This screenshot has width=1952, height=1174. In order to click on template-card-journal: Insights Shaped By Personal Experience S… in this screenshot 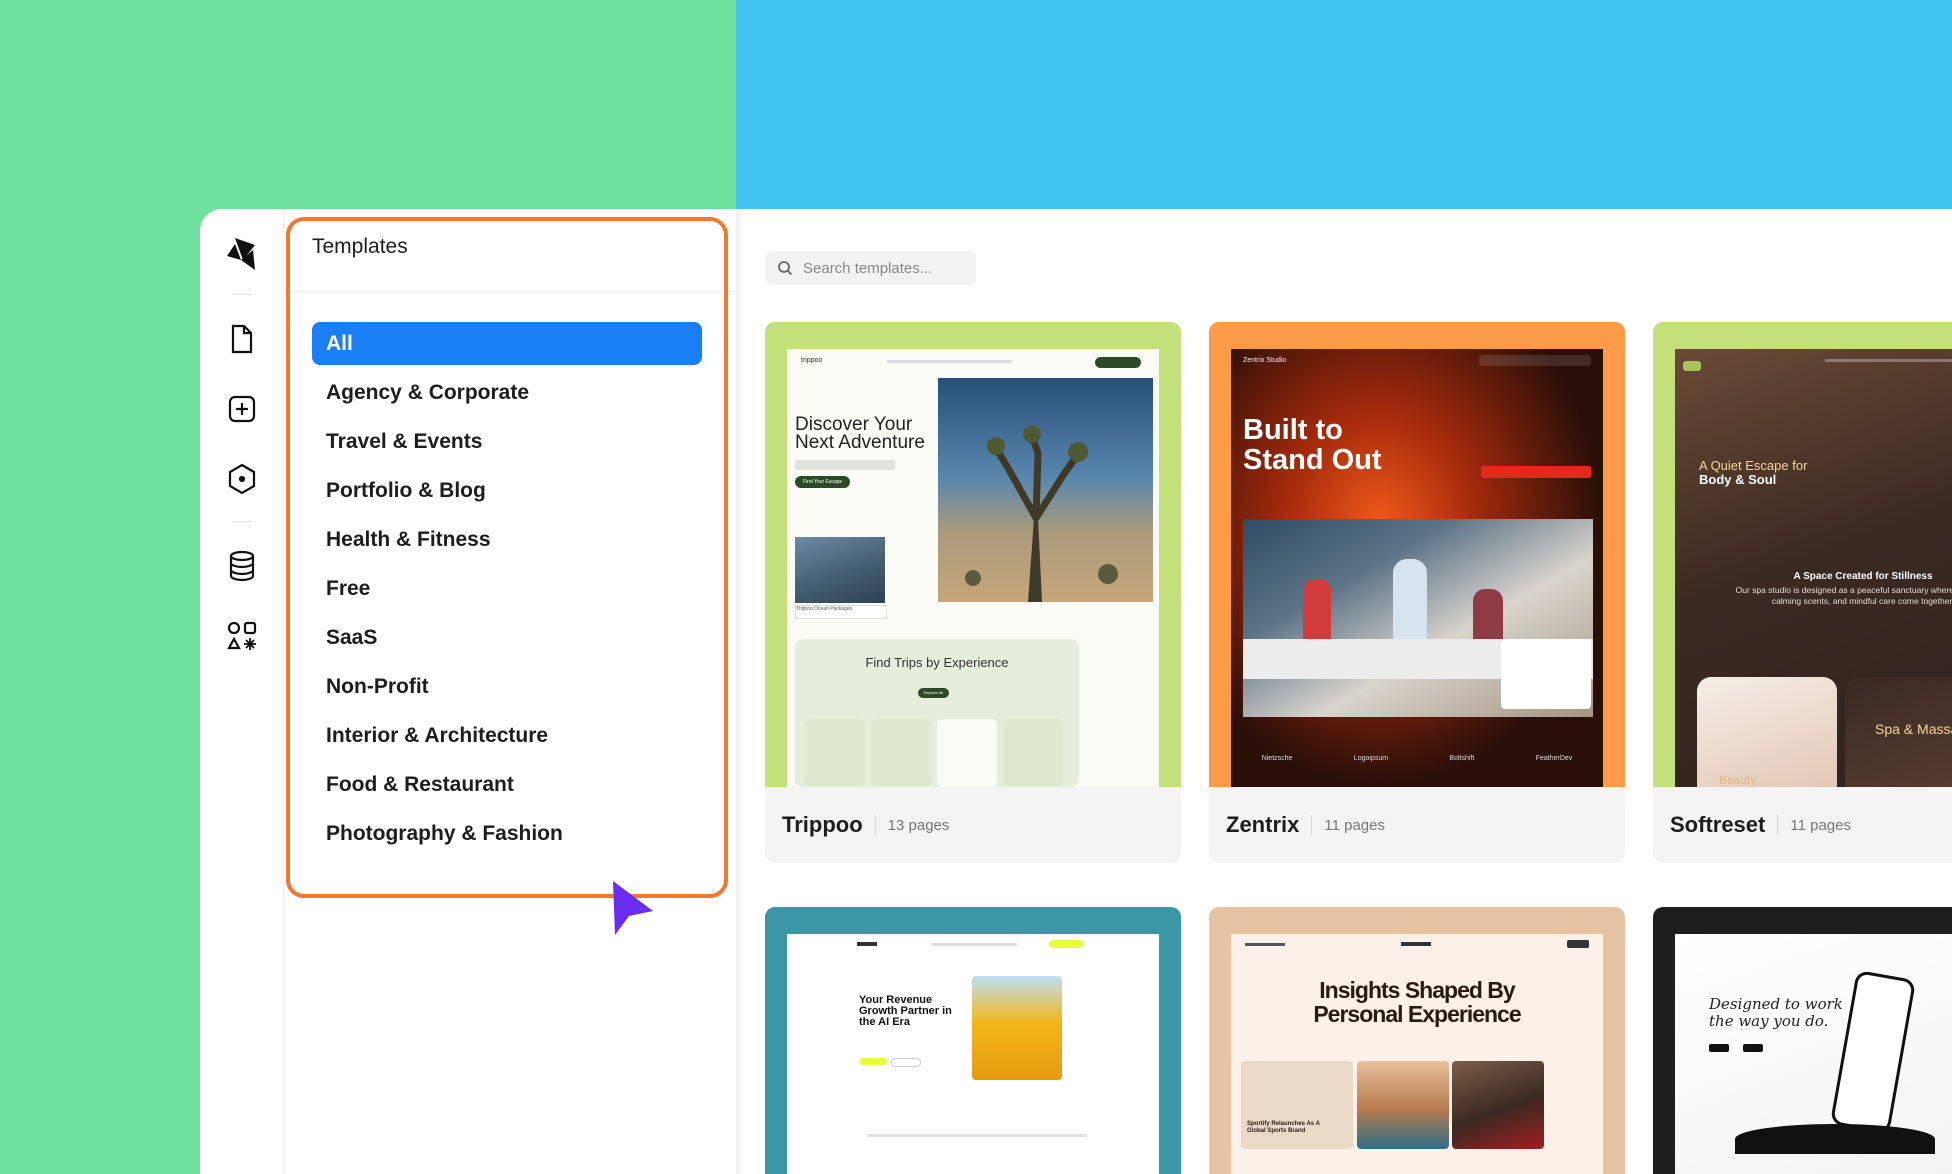, I will do `click(1417, 1040)`.